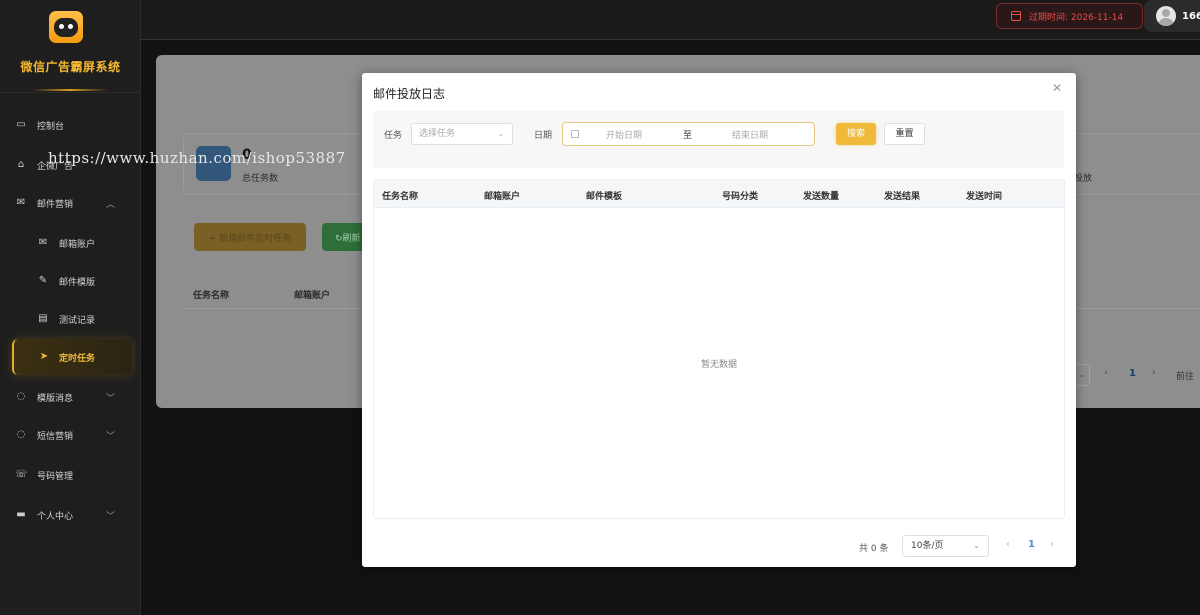  I want to click on expire-badge: 过期时间: 2026-11-14, so click(1069, 16).